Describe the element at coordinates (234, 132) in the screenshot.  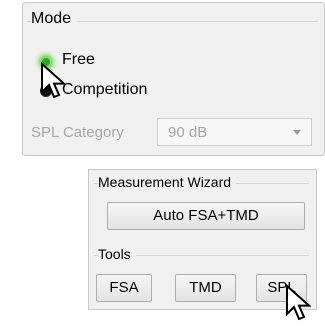
I see `spl-category-select: 90 dB` at that location.